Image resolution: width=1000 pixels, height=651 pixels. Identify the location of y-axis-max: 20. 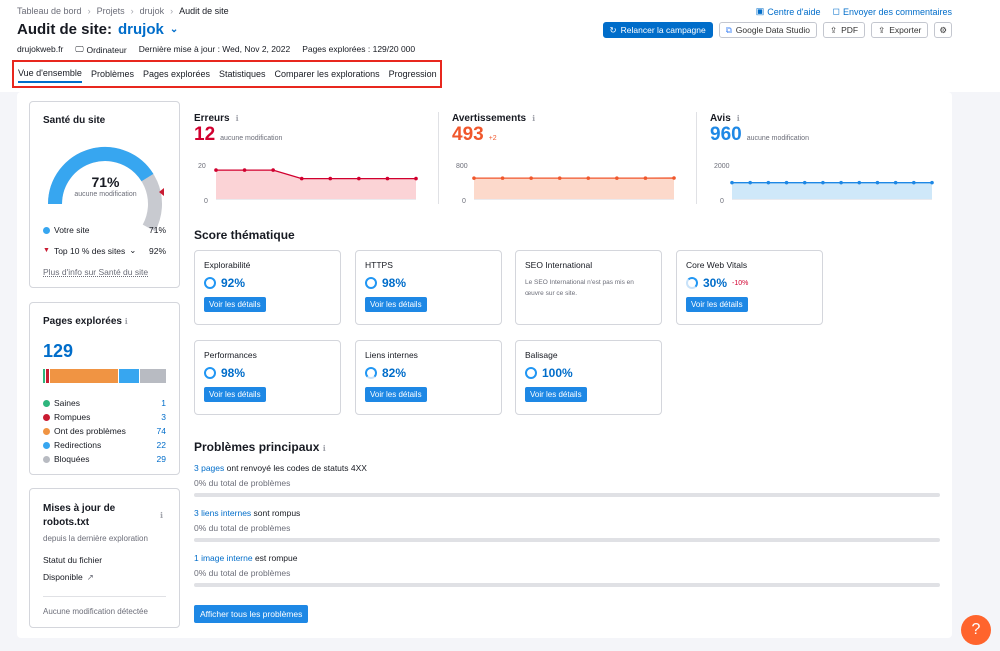
(202, 166).